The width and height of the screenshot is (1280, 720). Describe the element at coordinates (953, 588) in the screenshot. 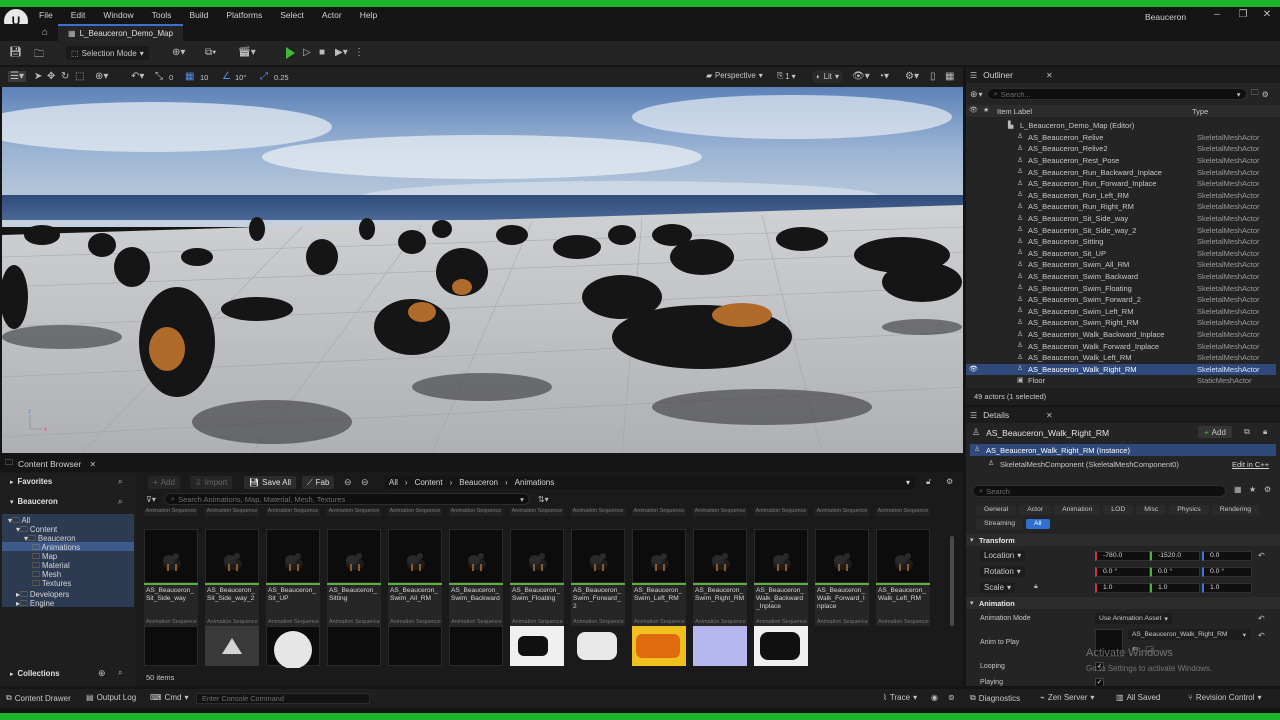

I see `asset-scrollbar` at that location.